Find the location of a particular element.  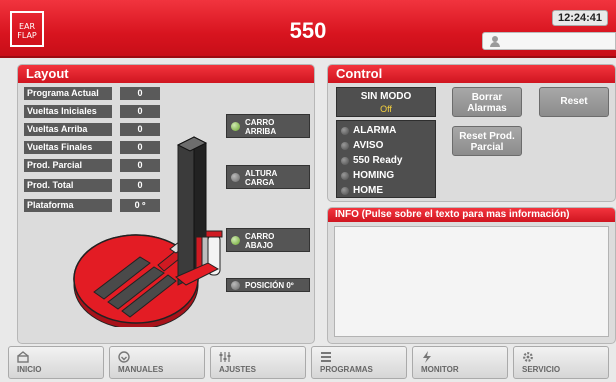

control-panel-title: Control is located at coordinates (471, 74).